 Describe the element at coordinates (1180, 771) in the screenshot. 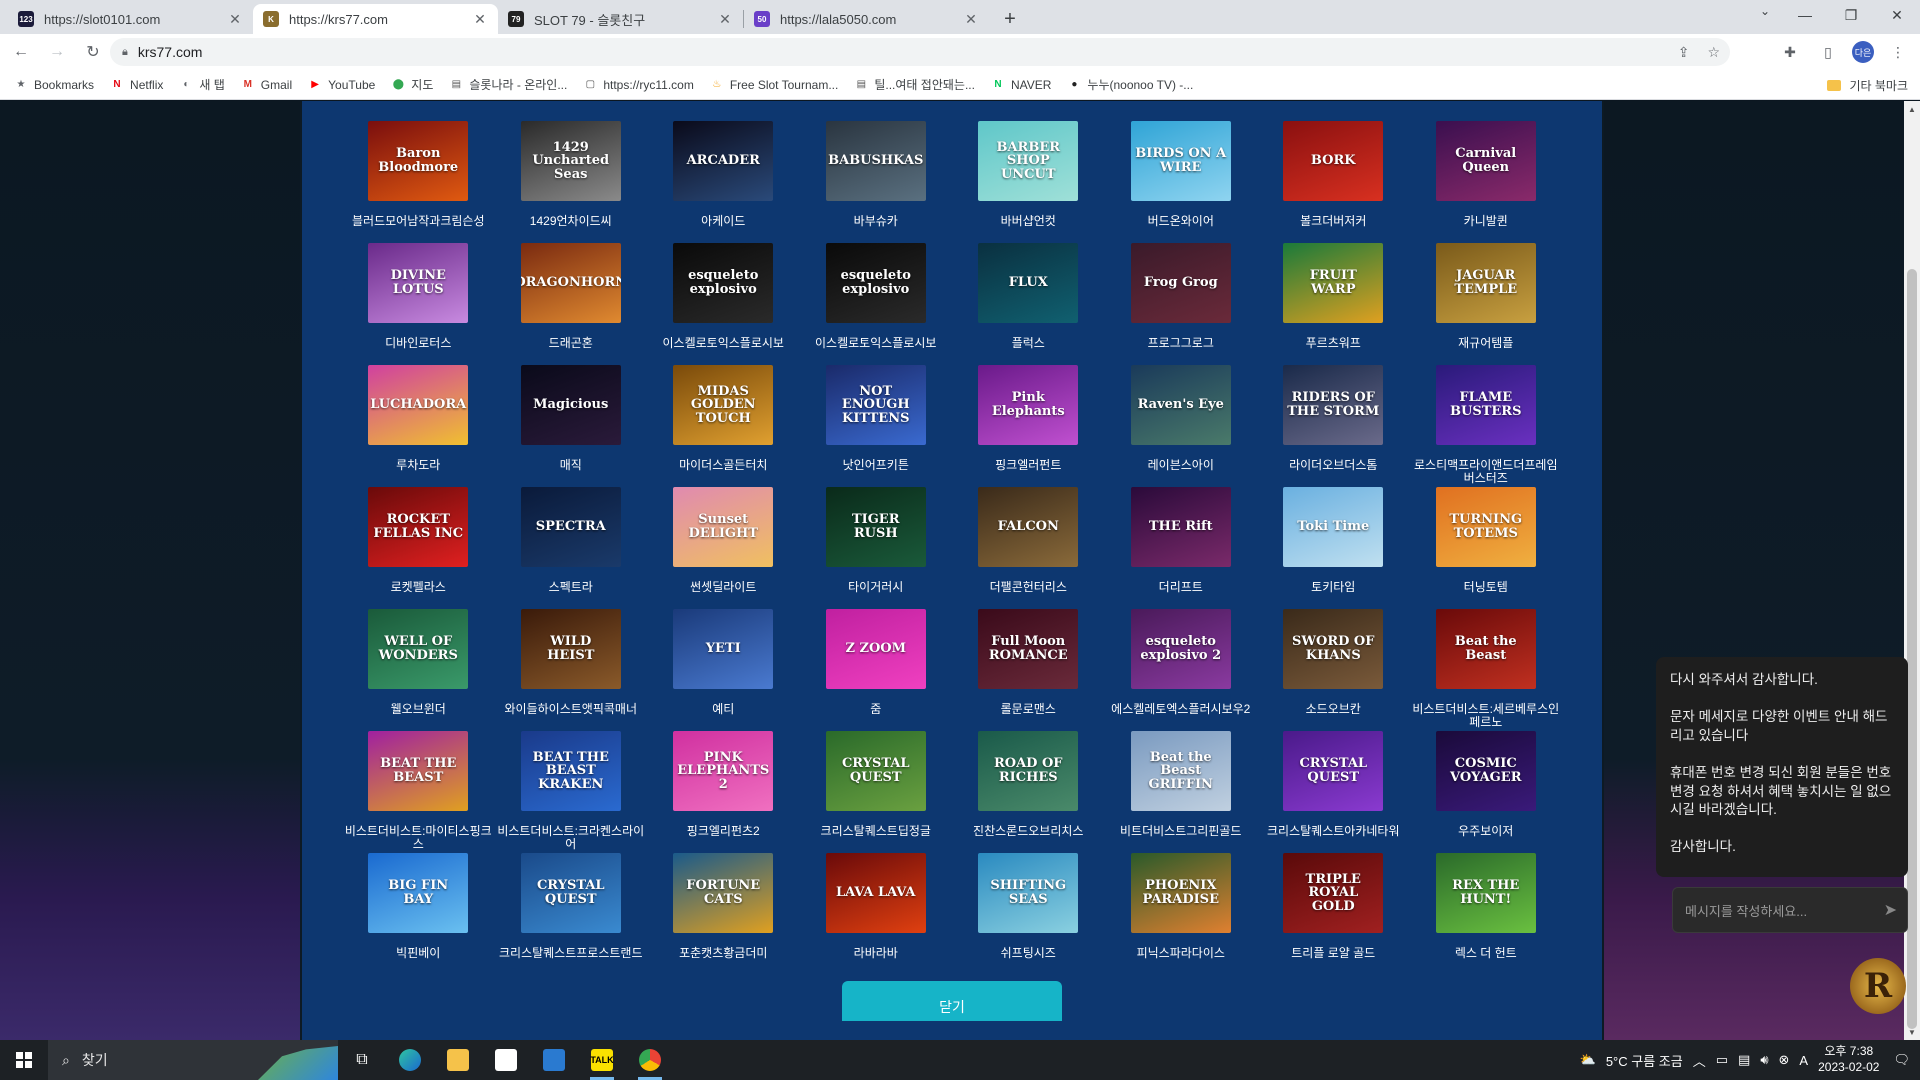

I see `game-thumbnail: Beat the Beast GRIFFIN` at that location.